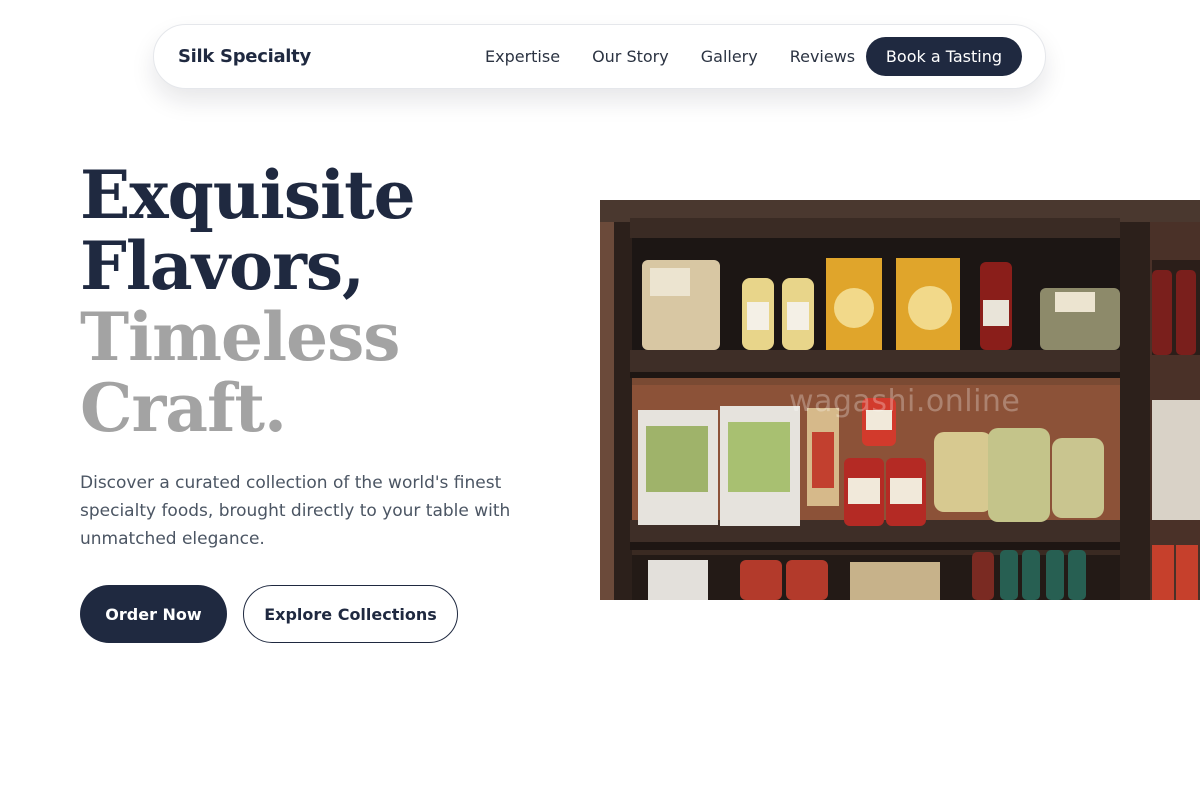 The image size is (1200, 800). What do you see at coordinates (240, 337) in the screenshot?
I see `headline-line-3: Timeless` at bounding box center [240, 337].